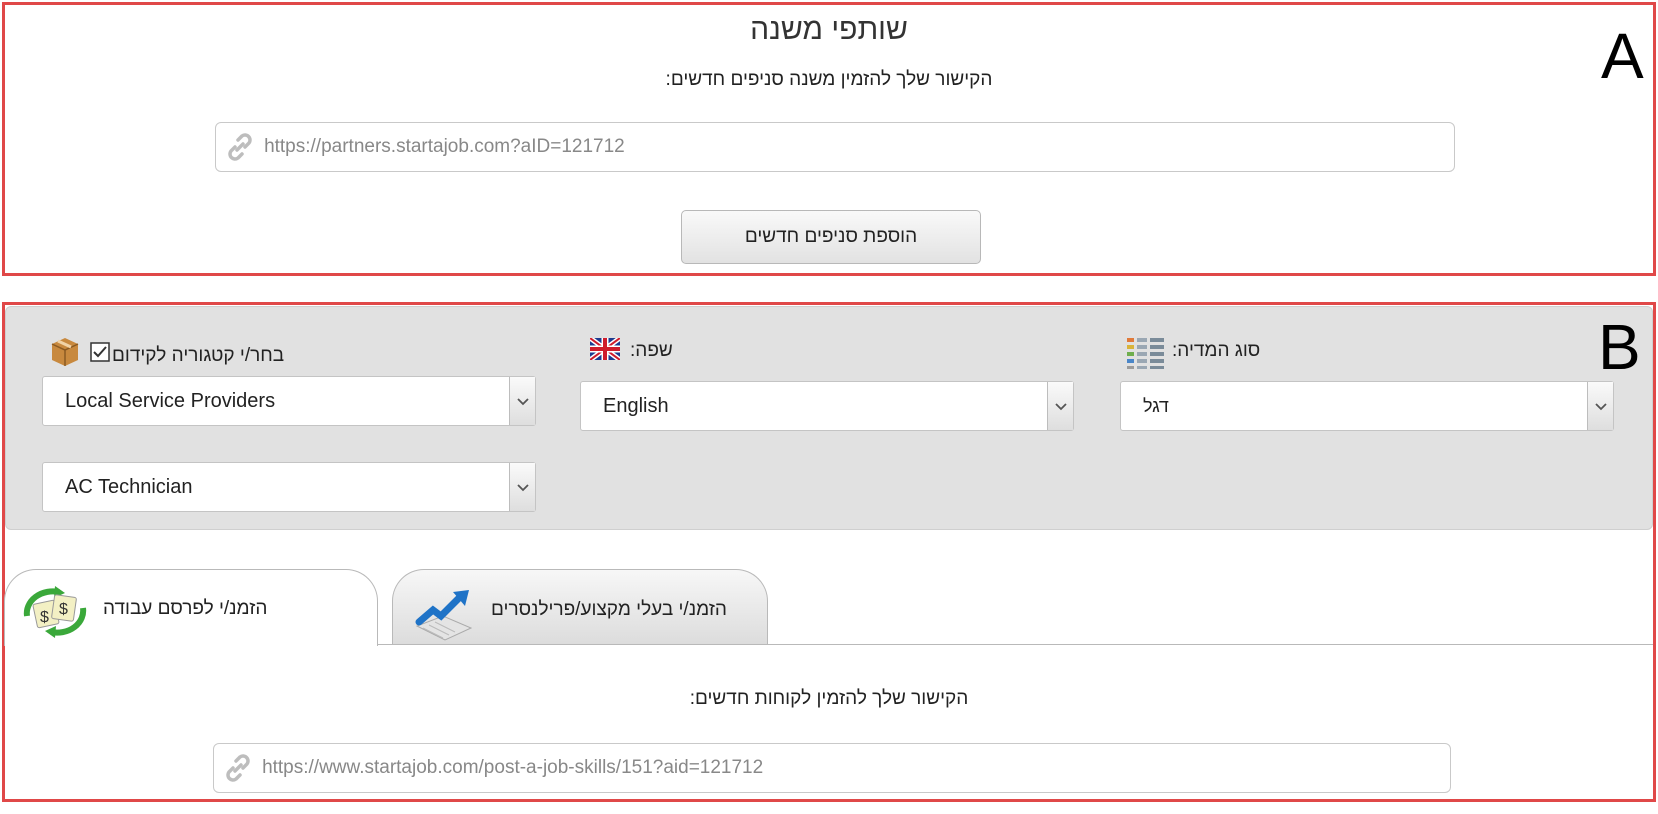 The width and height of the screenshot is (1658, 814). I want to click on promote-category-checkbox, so click(100, 354).